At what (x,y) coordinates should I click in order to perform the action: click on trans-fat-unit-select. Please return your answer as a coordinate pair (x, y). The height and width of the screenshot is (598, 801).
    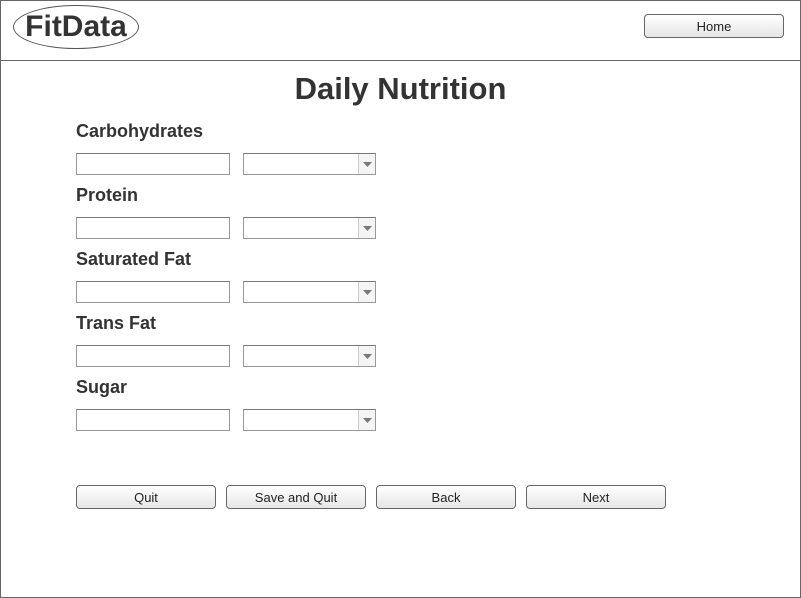
    Looking at the image, I should click on (309, 356).